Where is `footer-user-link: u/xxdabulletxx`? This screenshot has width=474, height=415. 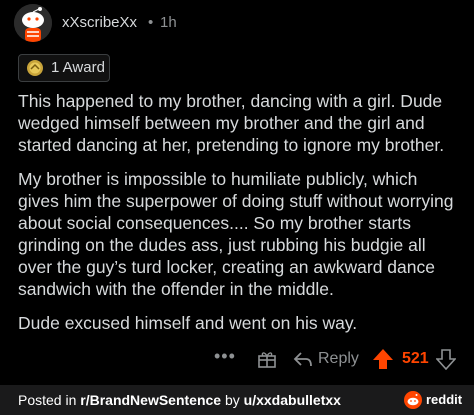 footer-user-link: u/xxdabulletxx is located at coordinates (292, 400).